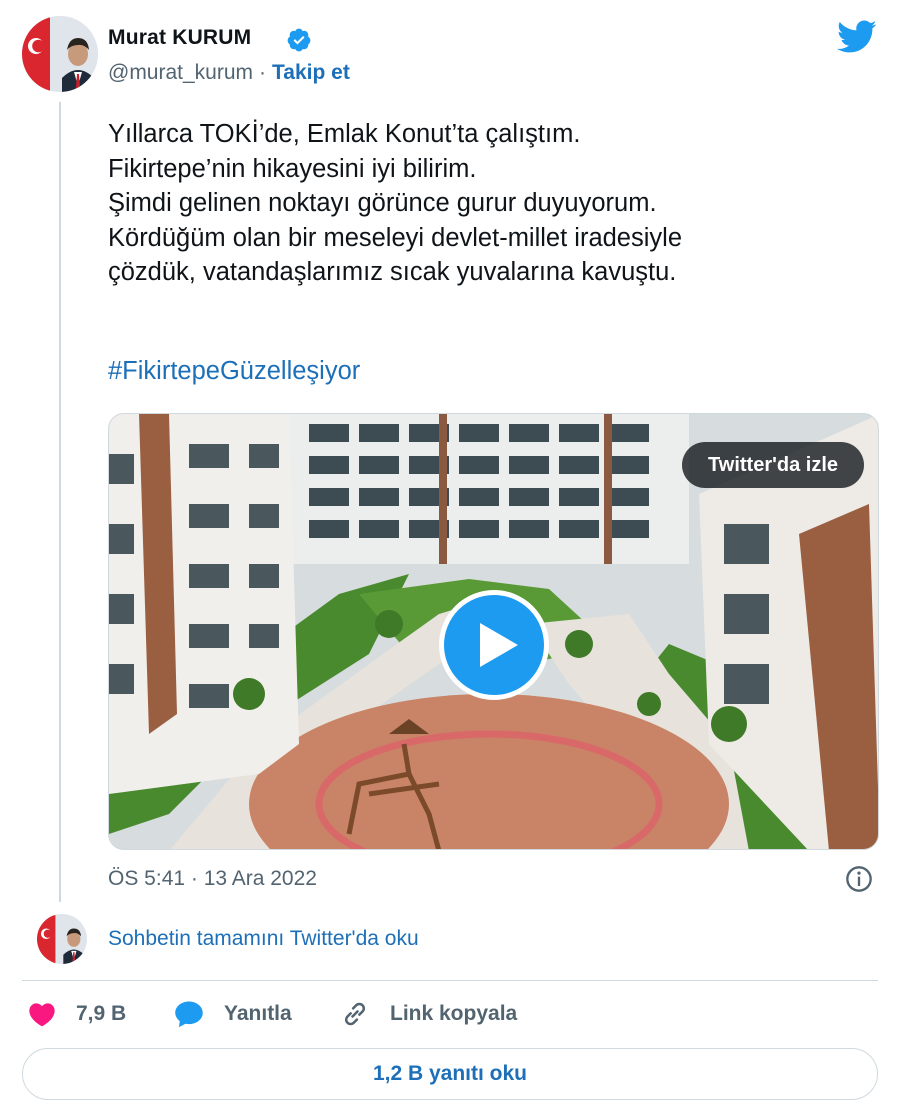  What do you see at coordinates (292, 168) in the screenshot?
I see `tweet-text-line: Fikirtepe’nin hikayesini iyi bilirim.` at bounding box center [292, 168].